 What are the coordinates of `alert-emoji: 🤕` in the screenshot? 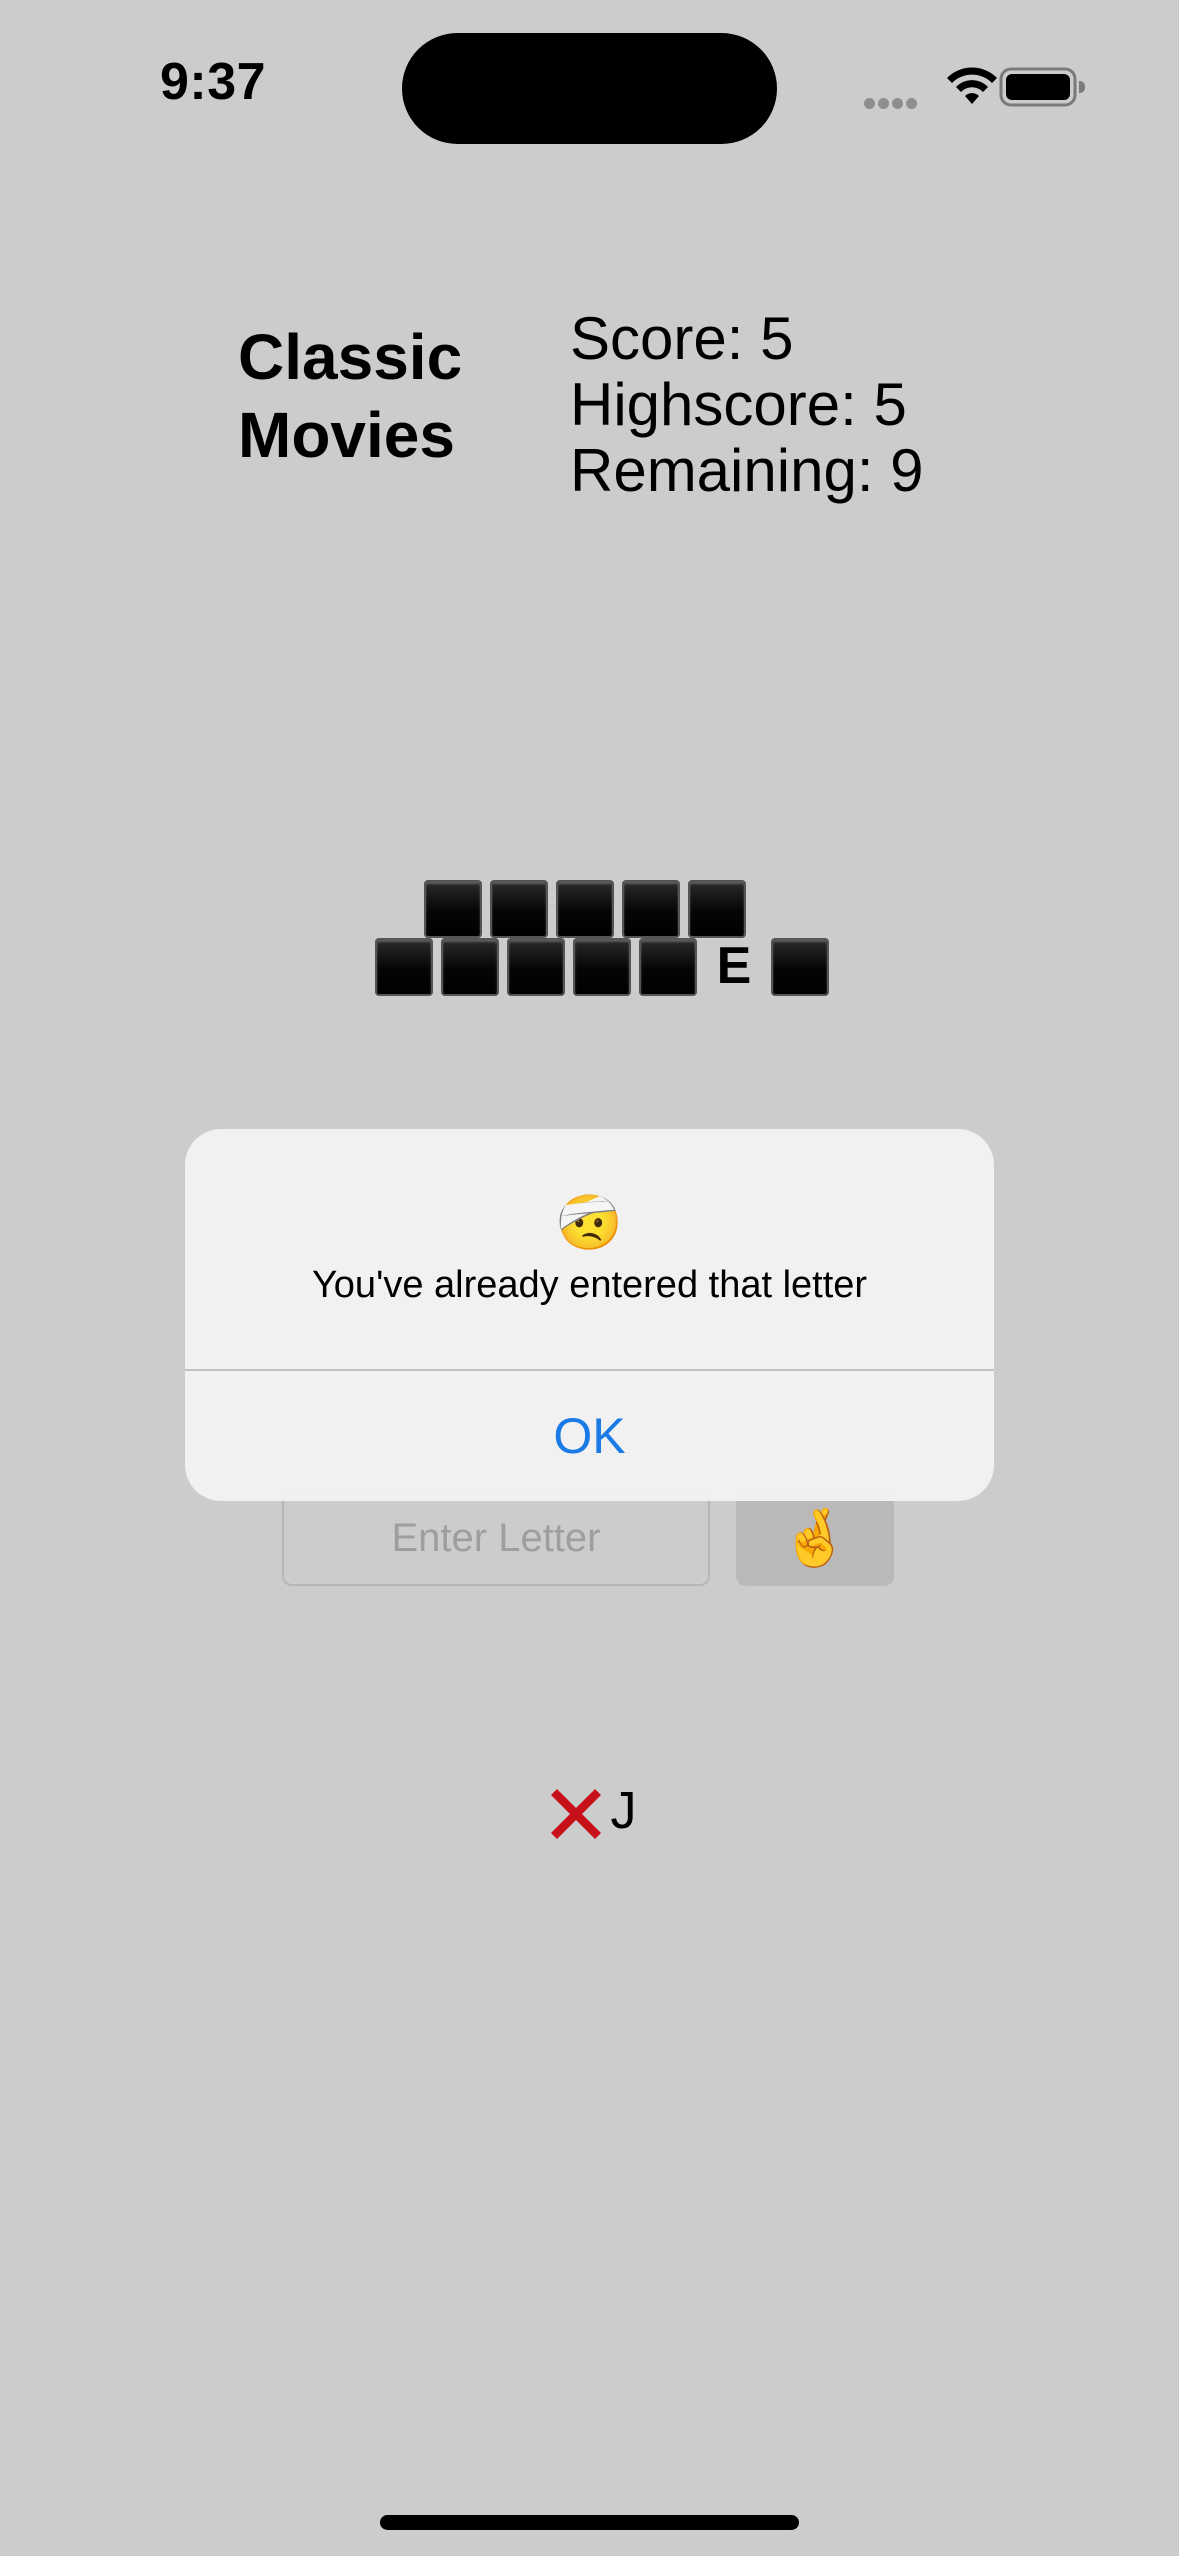 It's located at (589, 1223).